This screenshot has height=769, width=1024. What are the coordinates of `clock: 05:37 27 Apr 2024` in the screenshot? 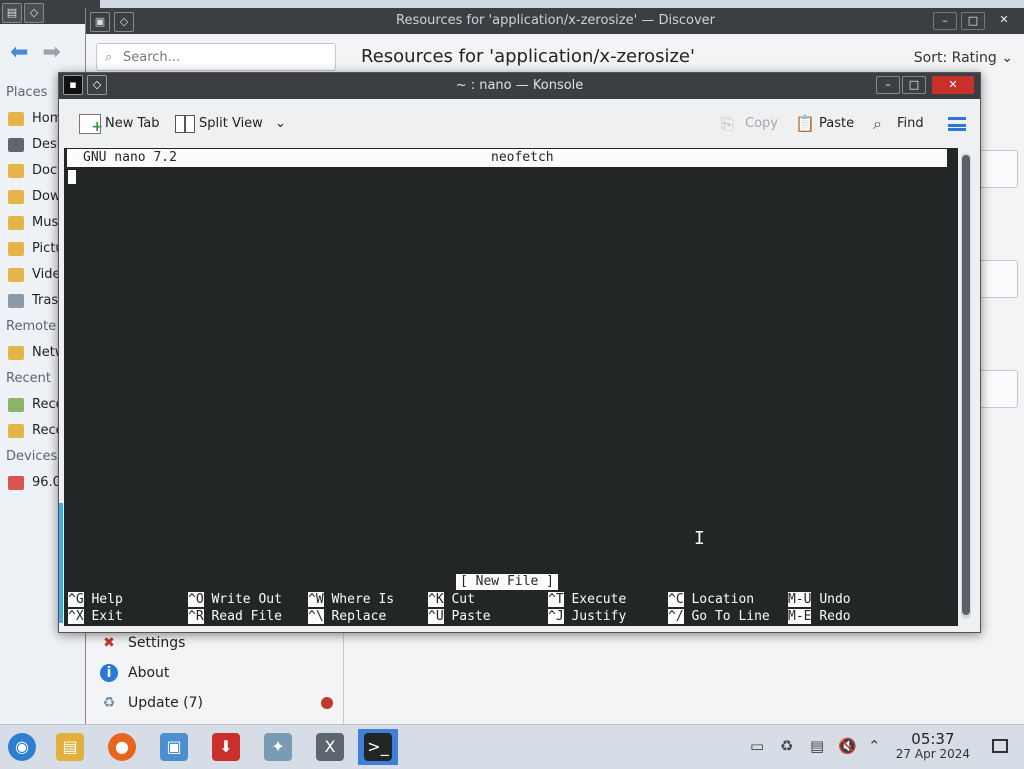 It's located at (933, 746).